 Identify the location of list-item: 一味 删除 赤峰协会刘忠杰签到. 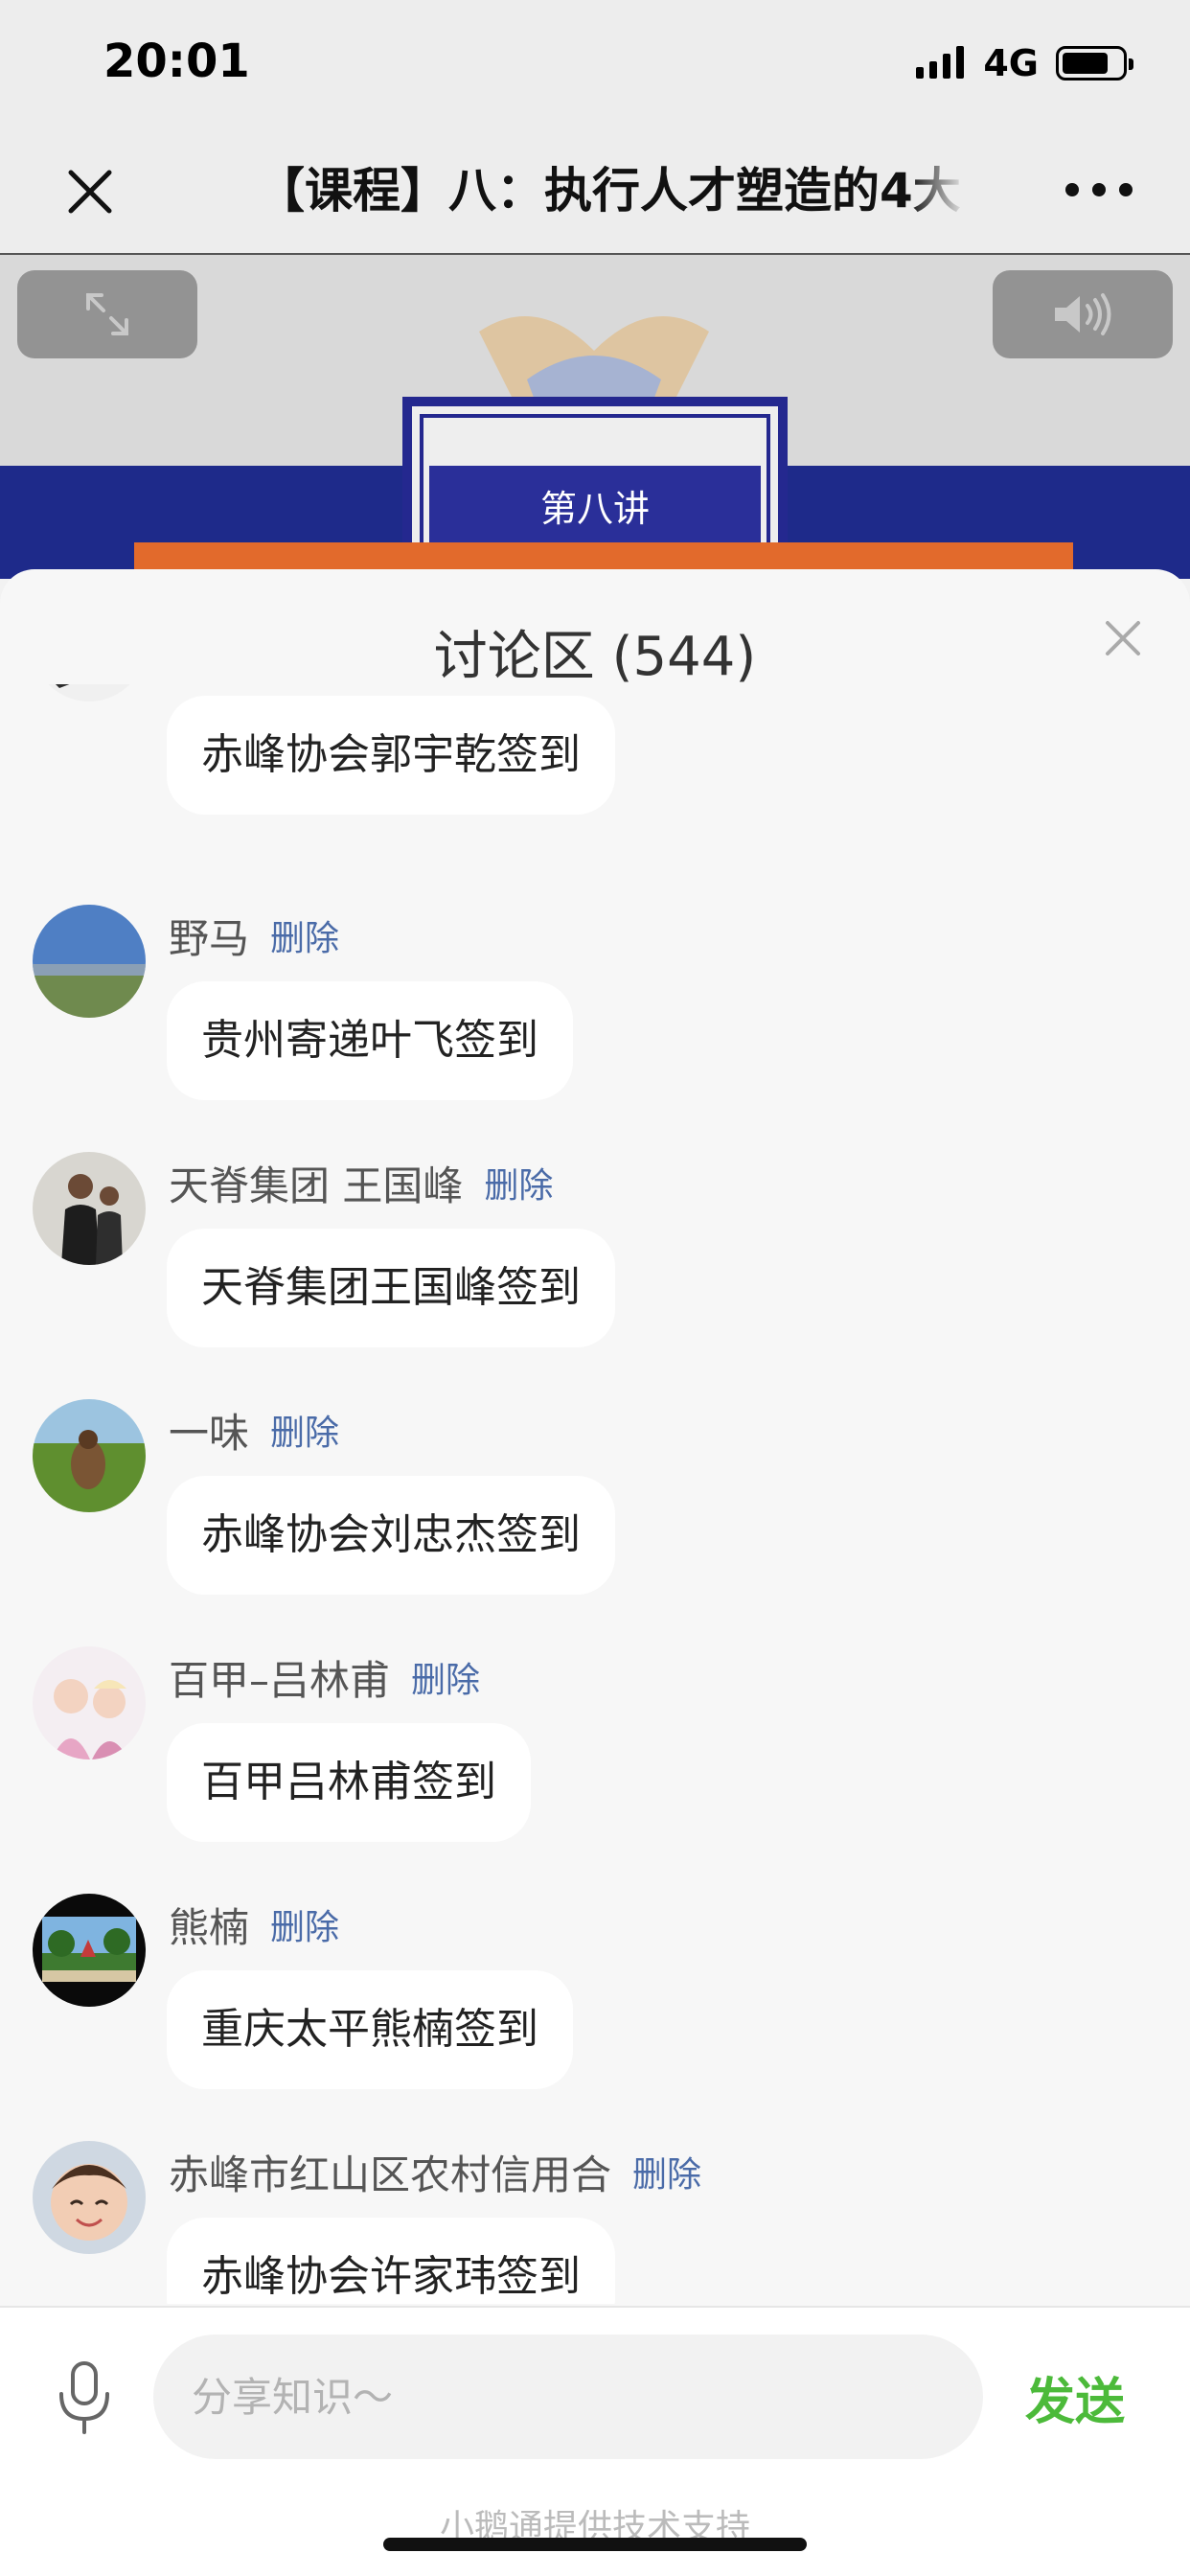
(595, 1506).